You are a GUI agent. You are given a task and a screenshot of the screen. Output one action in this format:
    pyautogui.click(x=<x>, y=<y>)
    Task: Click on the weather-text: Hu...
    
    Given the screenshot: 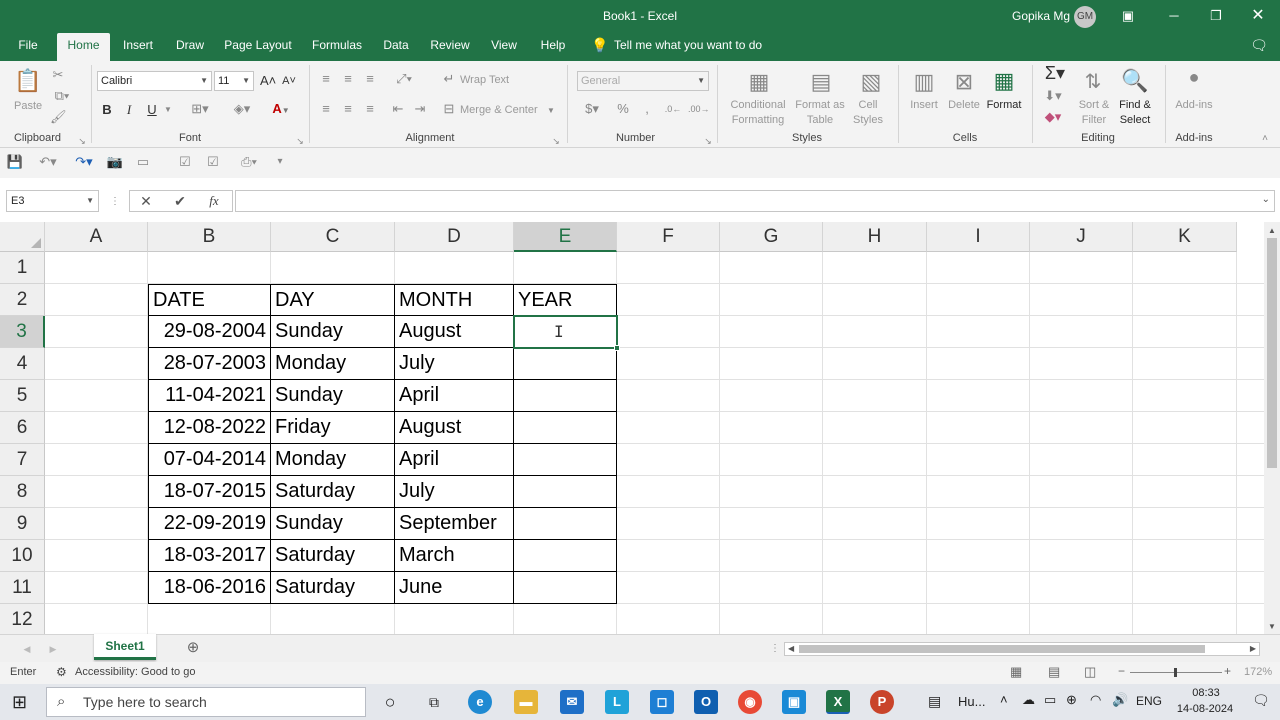 What is the action you would take?
    pyautogui.click(x=971, y=701)
    